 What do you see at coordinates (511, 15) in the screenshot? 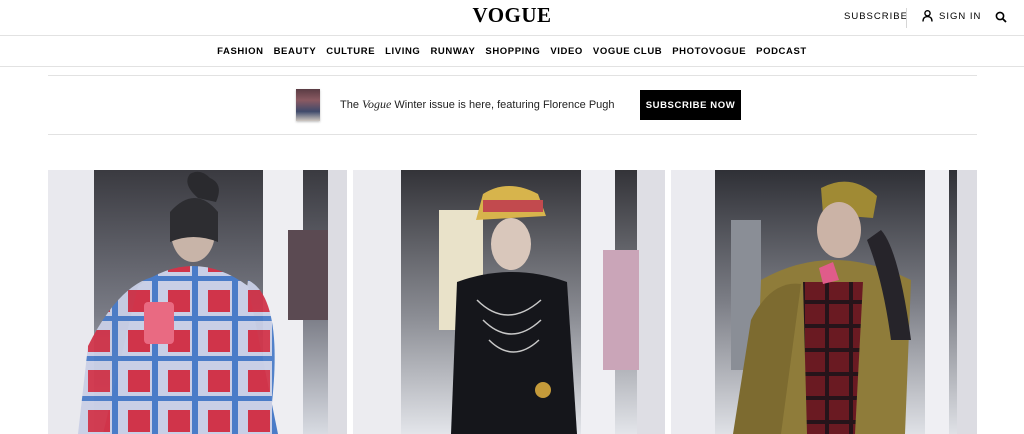
I see `vogue-logo: VOGUE` at bounding box center [511, 15].